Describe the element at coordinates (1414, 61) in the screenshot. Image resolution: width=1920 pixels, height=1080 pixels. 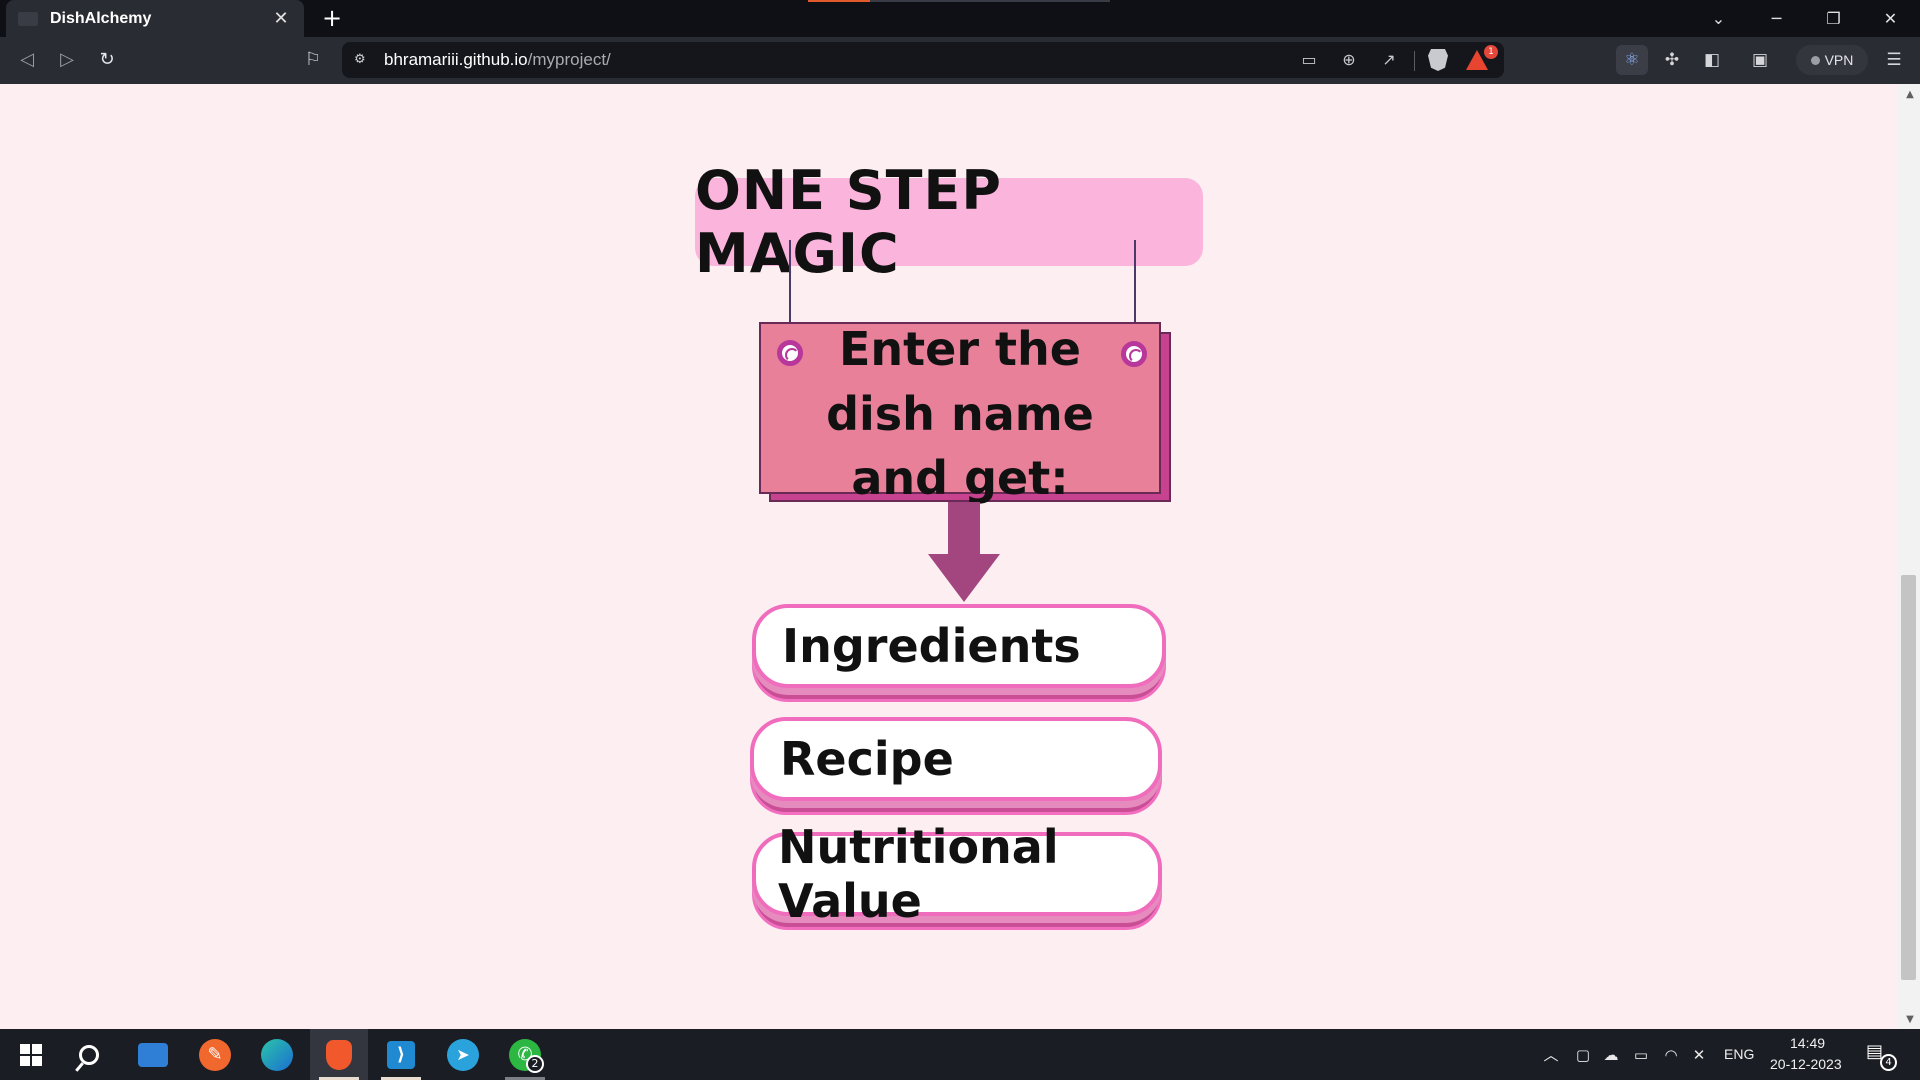
I see `divider` at that location.